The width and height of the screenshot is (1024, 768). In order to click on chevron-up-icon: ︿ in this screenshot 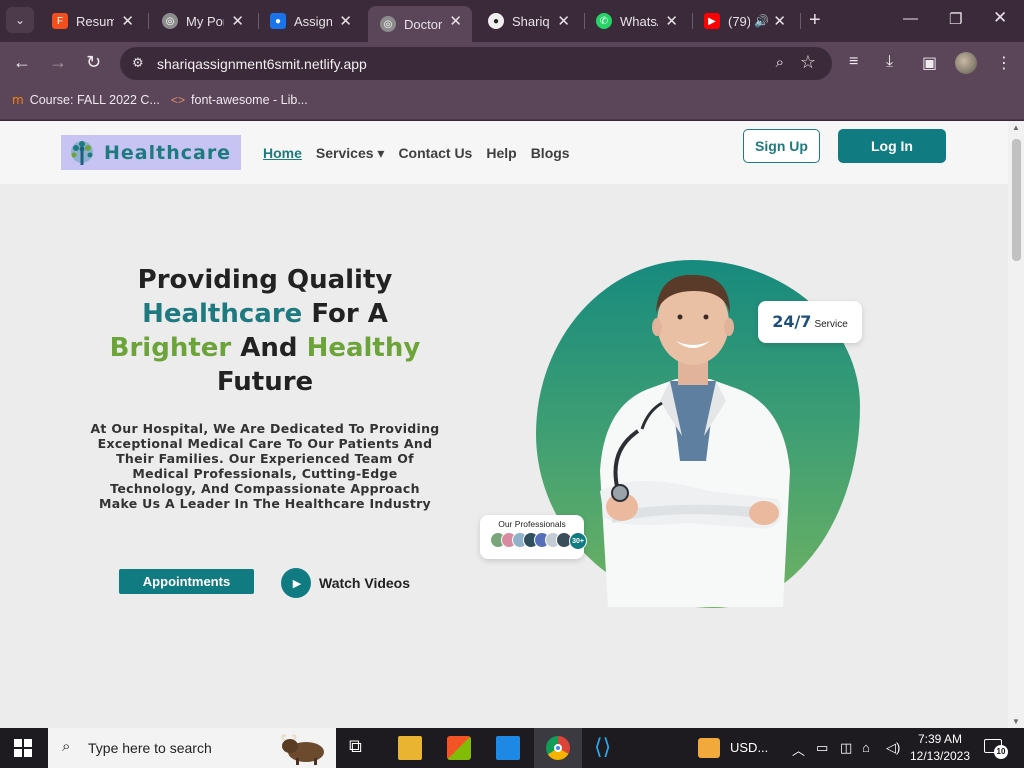, I will do `click(798, 749)`.